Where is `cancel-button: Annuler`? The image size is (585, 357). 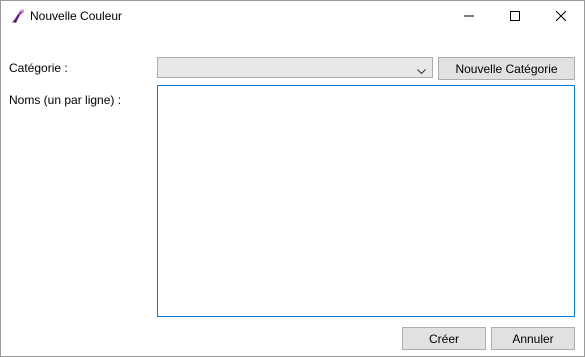 cancel-button: Annuler is located at coordinates (533, 338).